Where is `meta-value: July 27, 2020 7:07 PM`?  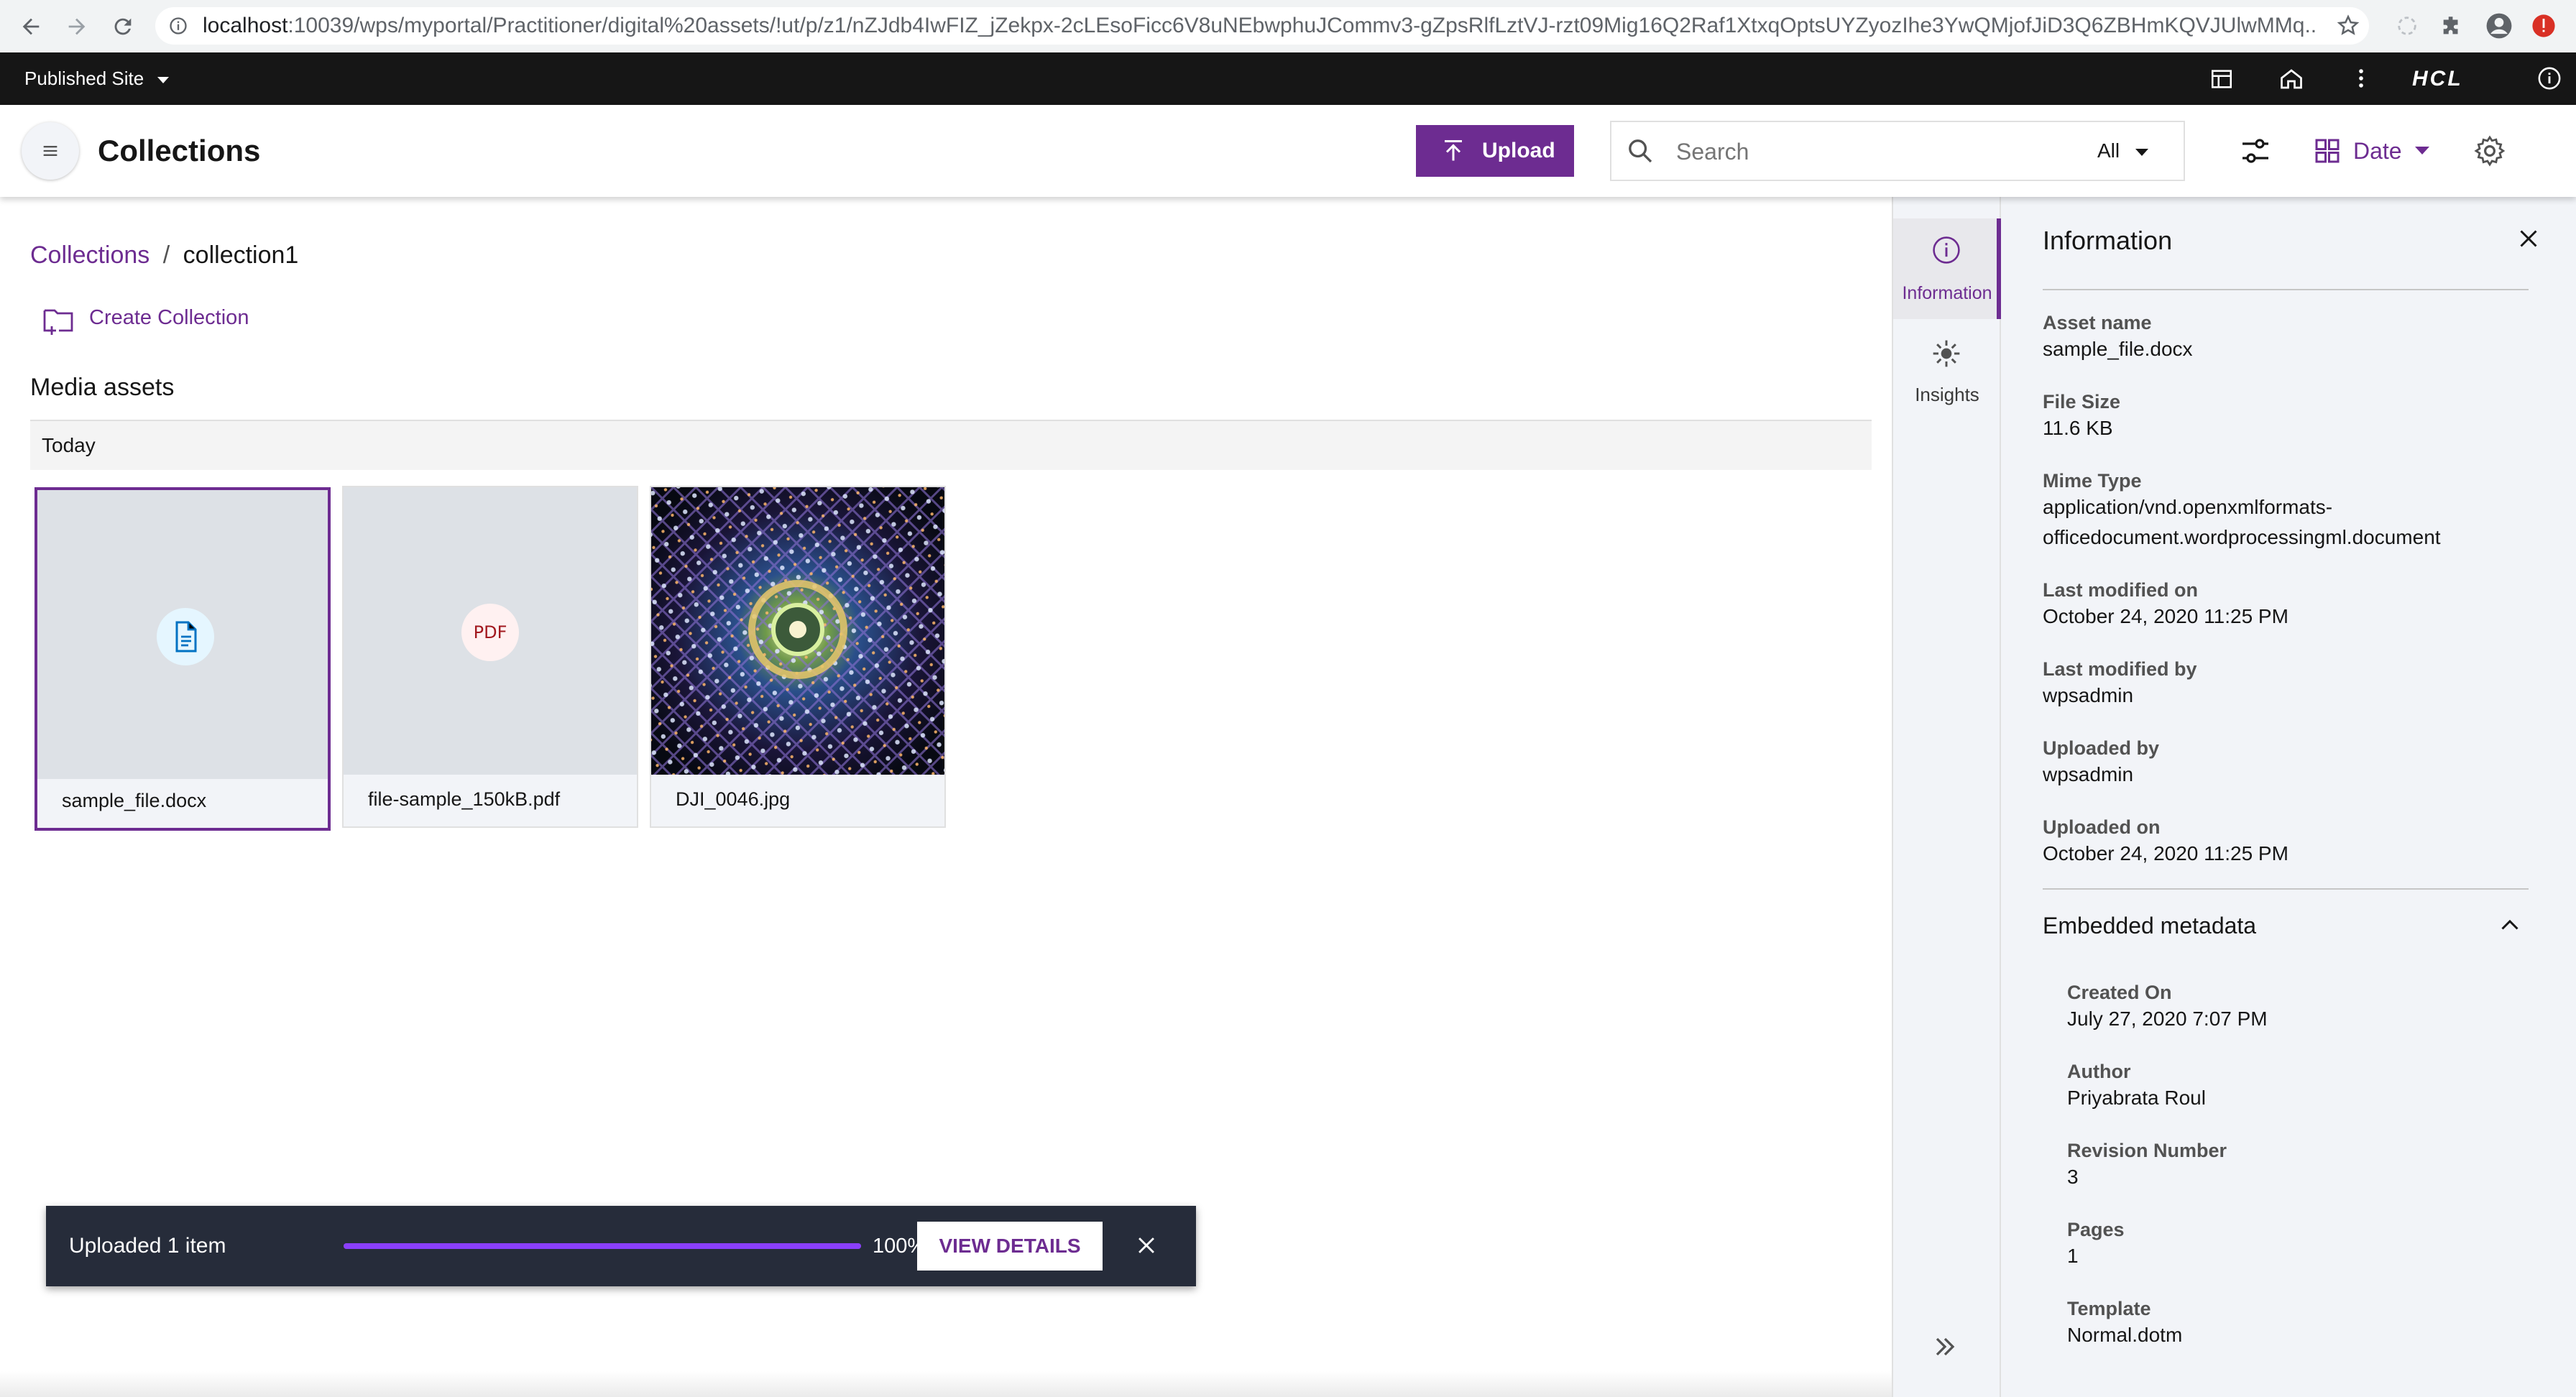
meta-value: July 27, 2020 7:07 PM is located at coordinates (2167, 1019).